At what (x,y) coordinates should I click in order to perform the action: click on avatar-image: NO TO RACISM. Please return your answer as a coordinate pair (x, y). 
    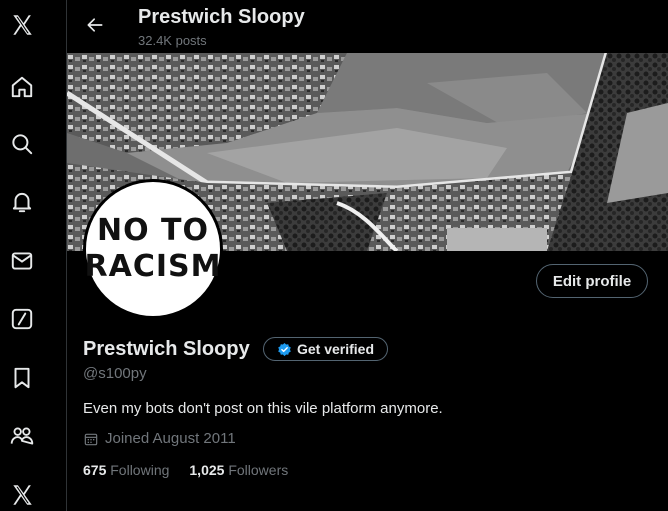
    Looking at the image, I should click on (153, 249).